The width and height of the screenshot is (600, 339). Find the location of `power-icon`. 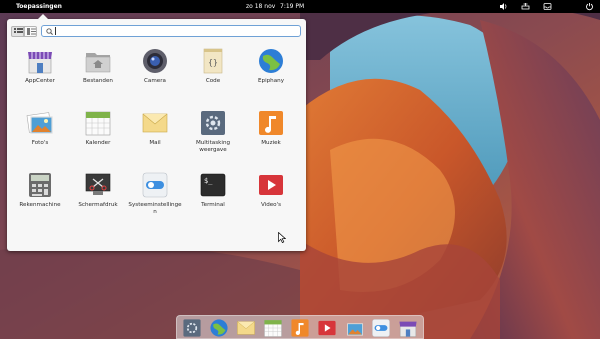

power-icon is located at coordinates (589, 6).